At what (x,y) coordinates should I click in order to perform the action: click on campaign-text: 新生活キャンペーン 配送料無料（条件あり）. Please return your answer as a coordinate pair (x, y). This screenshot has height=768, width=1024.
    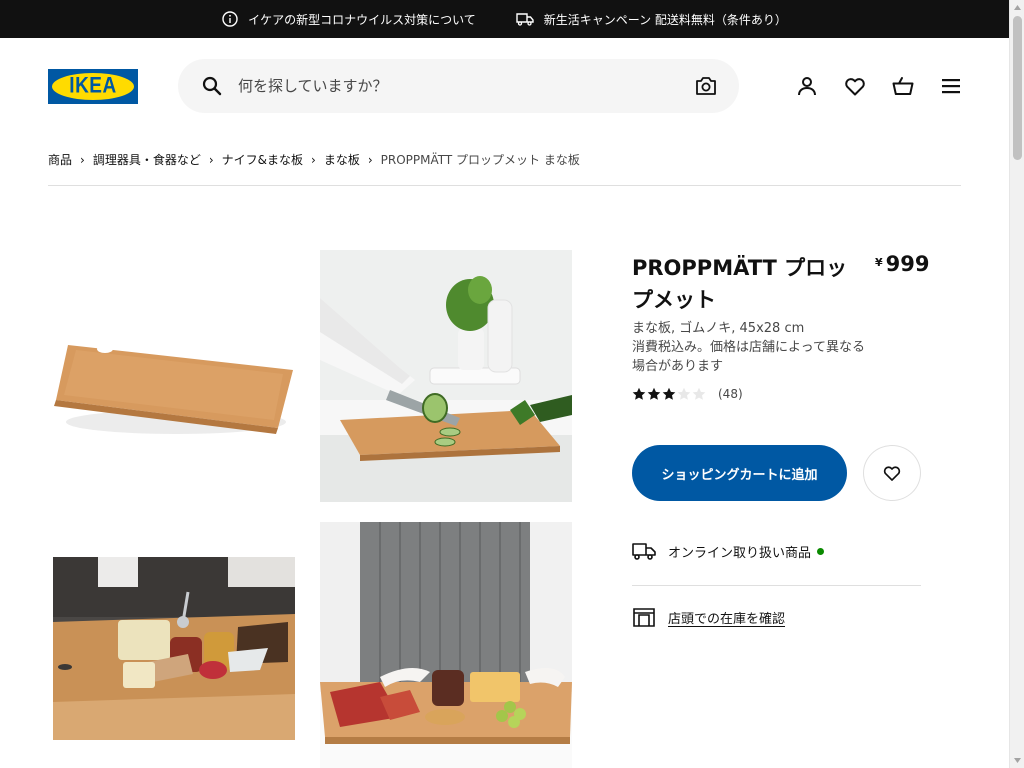
    Looking at the image, I should click on (665, 19).